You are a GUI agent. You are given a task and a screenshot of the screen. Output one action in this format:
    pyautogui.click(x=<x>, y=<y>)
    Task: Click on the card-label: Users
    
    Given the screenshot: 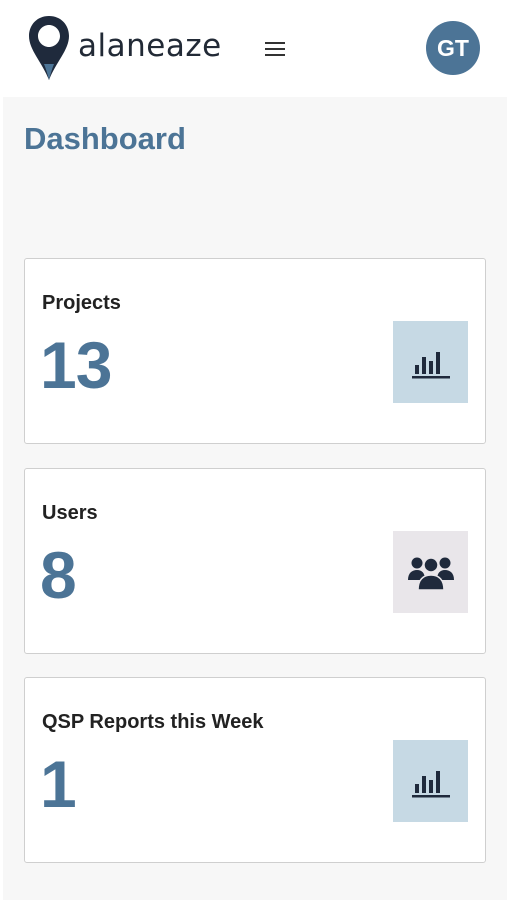 What is the action you would take?
    pyautogui.click(x=70, y=513)
    